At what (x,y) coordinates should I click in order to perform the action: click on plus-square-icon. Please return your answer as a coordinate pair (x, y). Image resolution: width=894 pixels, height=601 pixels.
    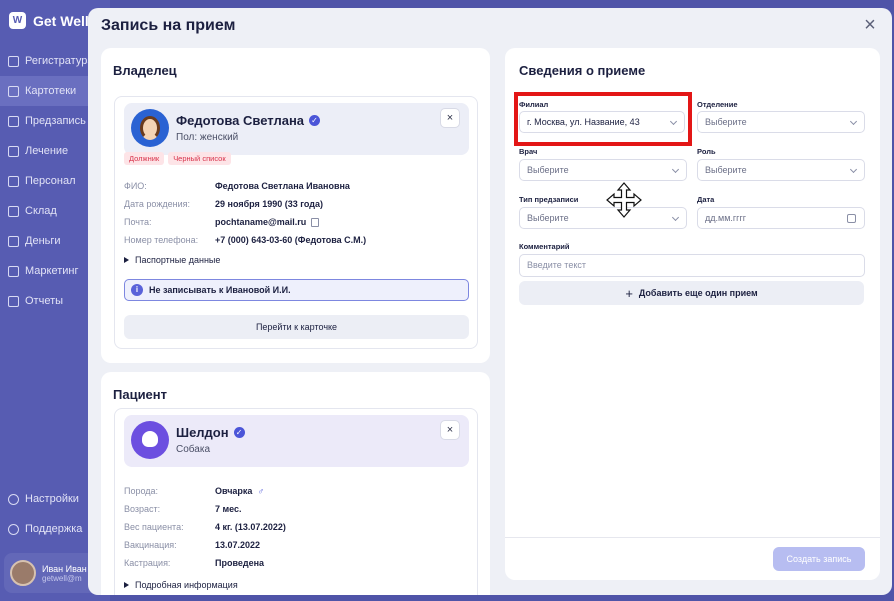
    Looking at the image, I should click on (13, 151).